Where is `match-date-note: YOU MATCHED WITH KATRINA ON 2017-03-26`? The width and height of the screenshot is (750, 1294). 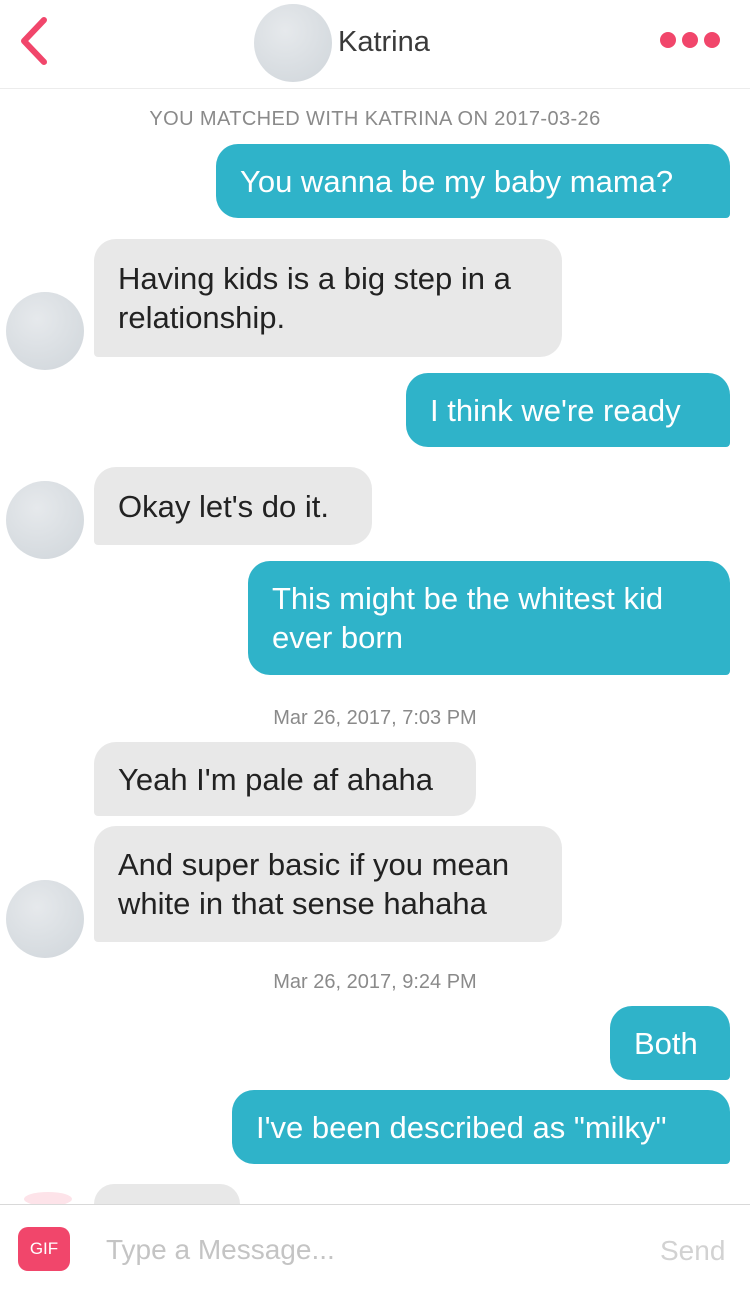 match-date-note: YOU MATCHED WITH KATRINA ON 2017-03-26 is located at coordinates (375, 119).